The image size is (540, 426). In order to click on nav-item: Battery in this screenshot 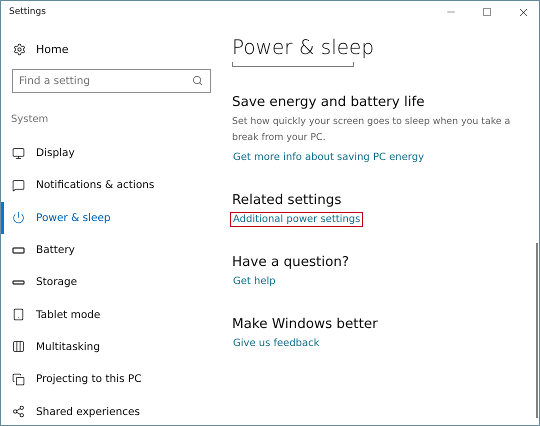, I will do `click(111, 250)`.